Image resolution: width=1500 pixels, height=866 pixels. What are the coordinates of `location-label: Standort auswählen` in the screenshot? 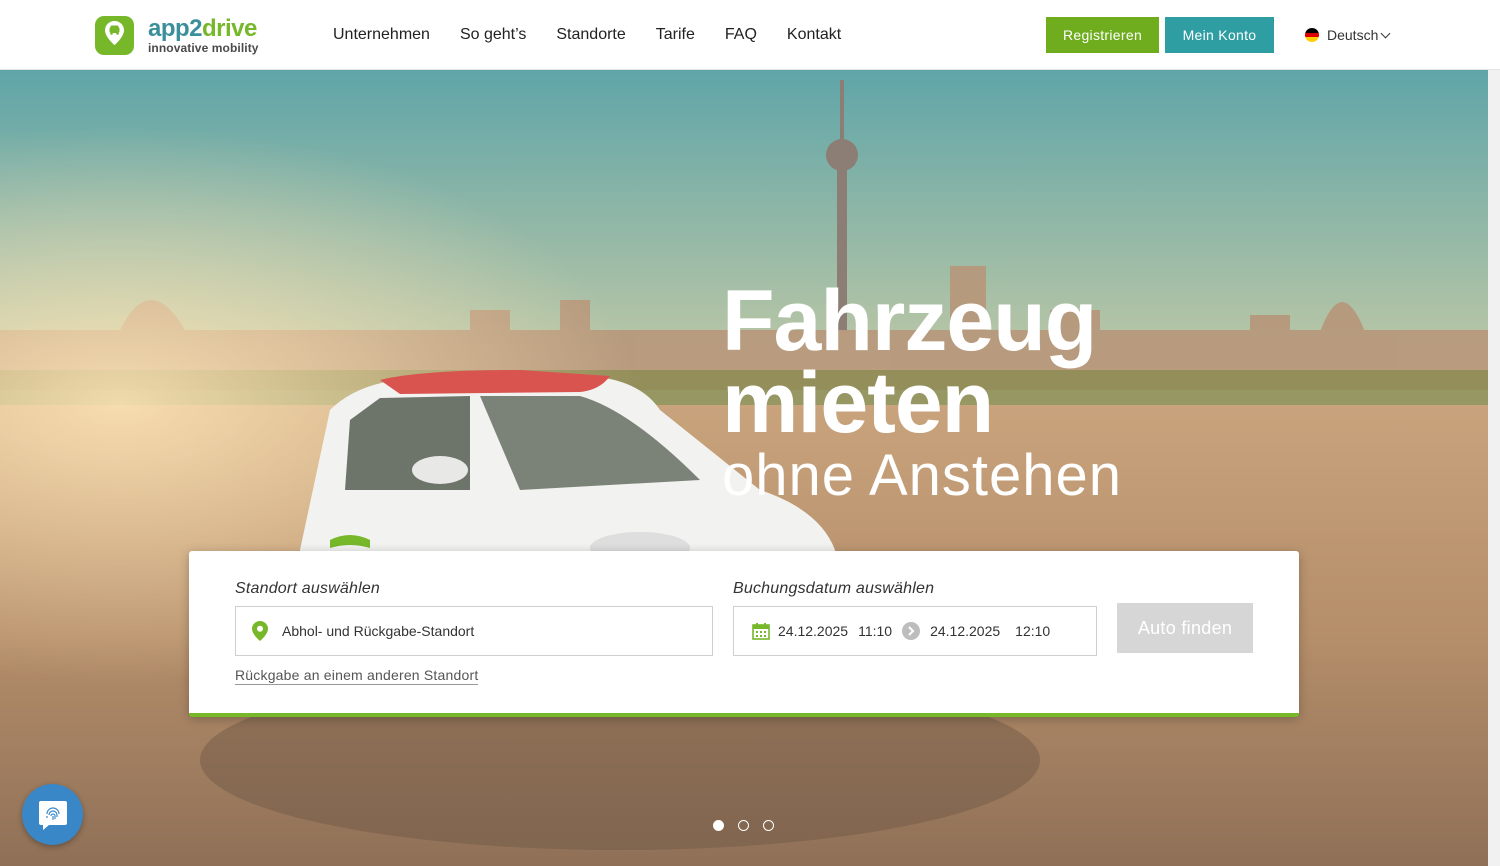 It's located at (308, 588).